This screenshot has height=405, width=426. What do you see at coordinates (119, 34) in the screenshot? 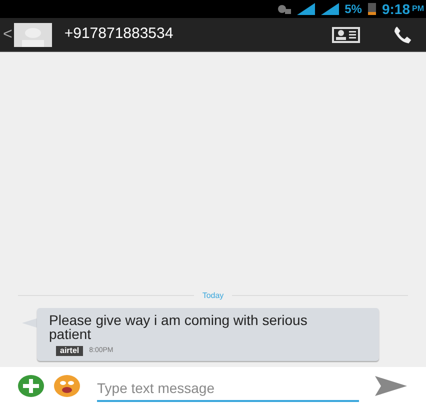
I see `contact-name: +917871883534` at bounding box center [119, 34].